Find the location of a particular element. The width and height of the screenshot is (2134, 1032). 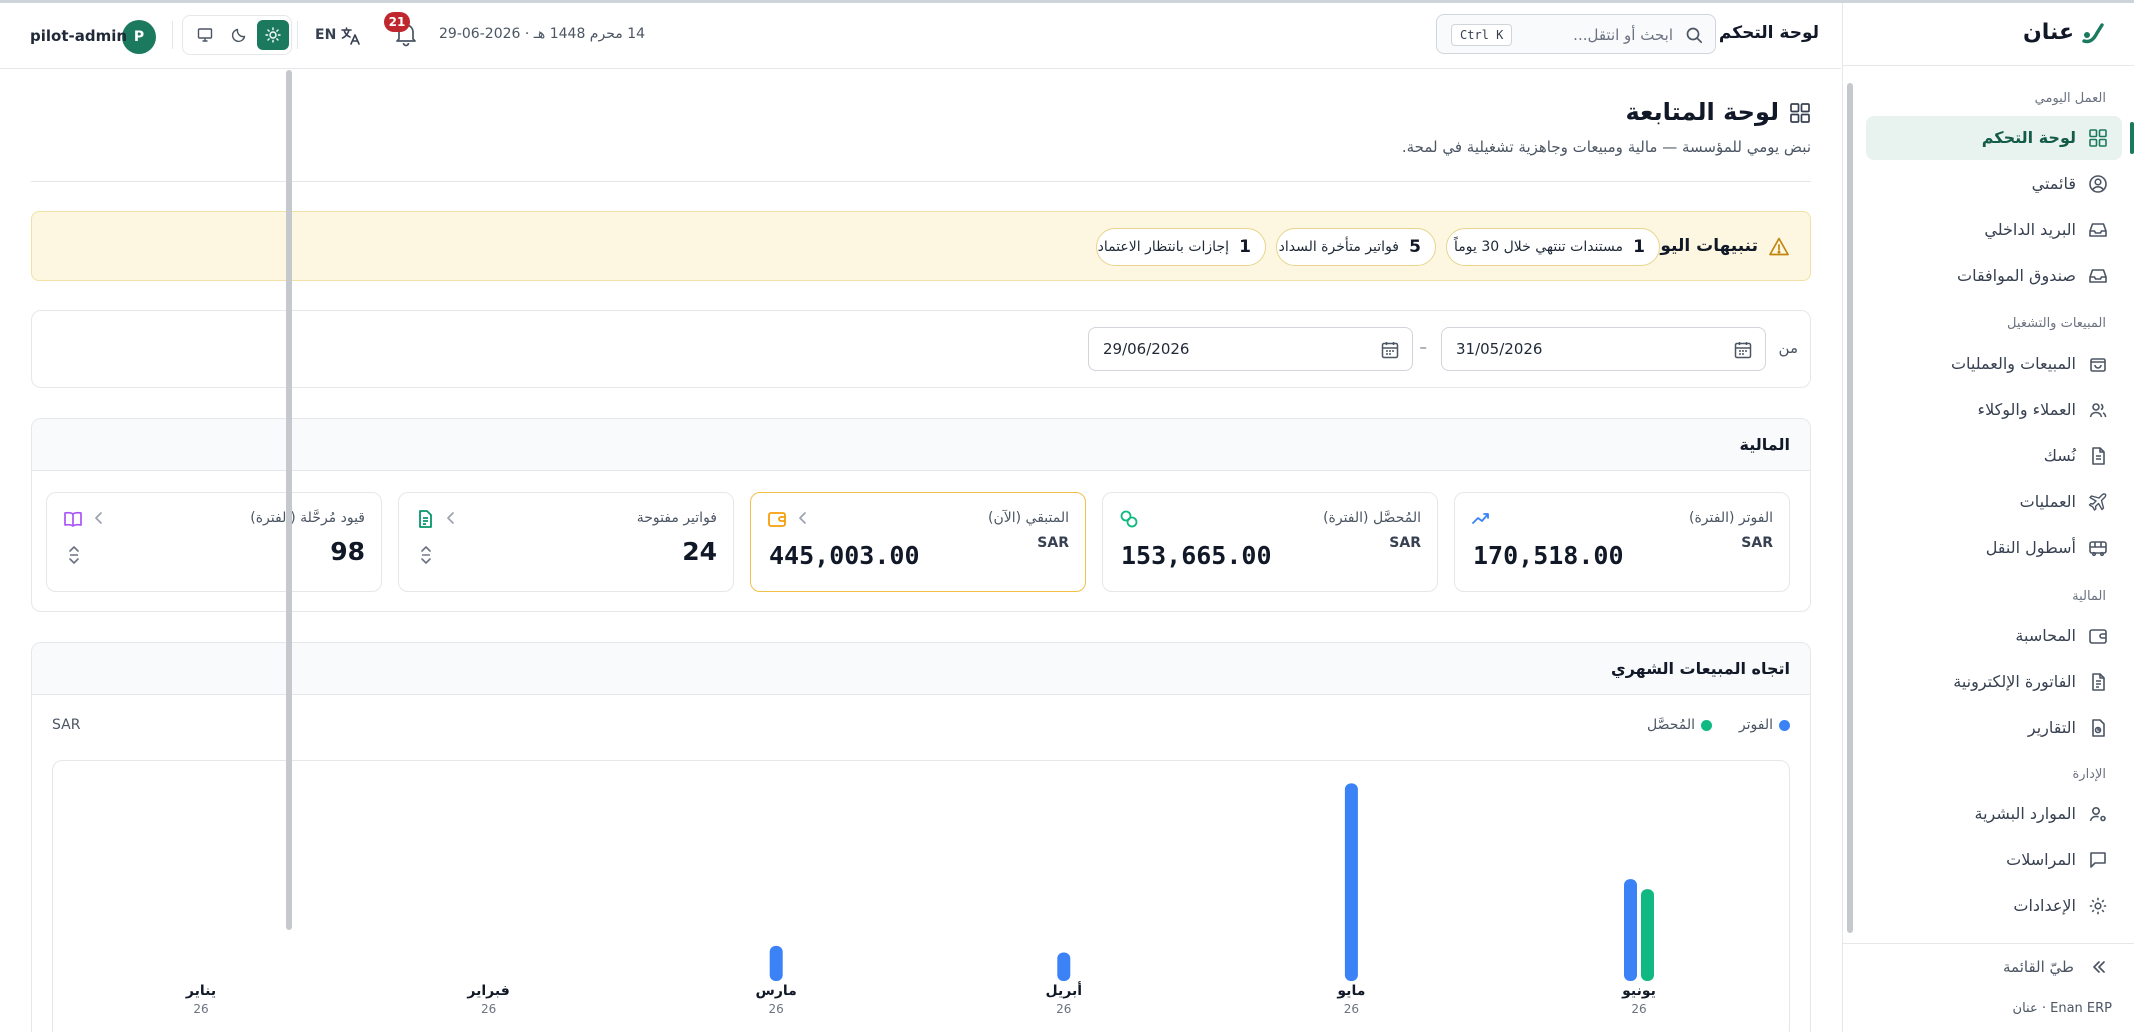

book-icon is located at coordinates (73, 519).